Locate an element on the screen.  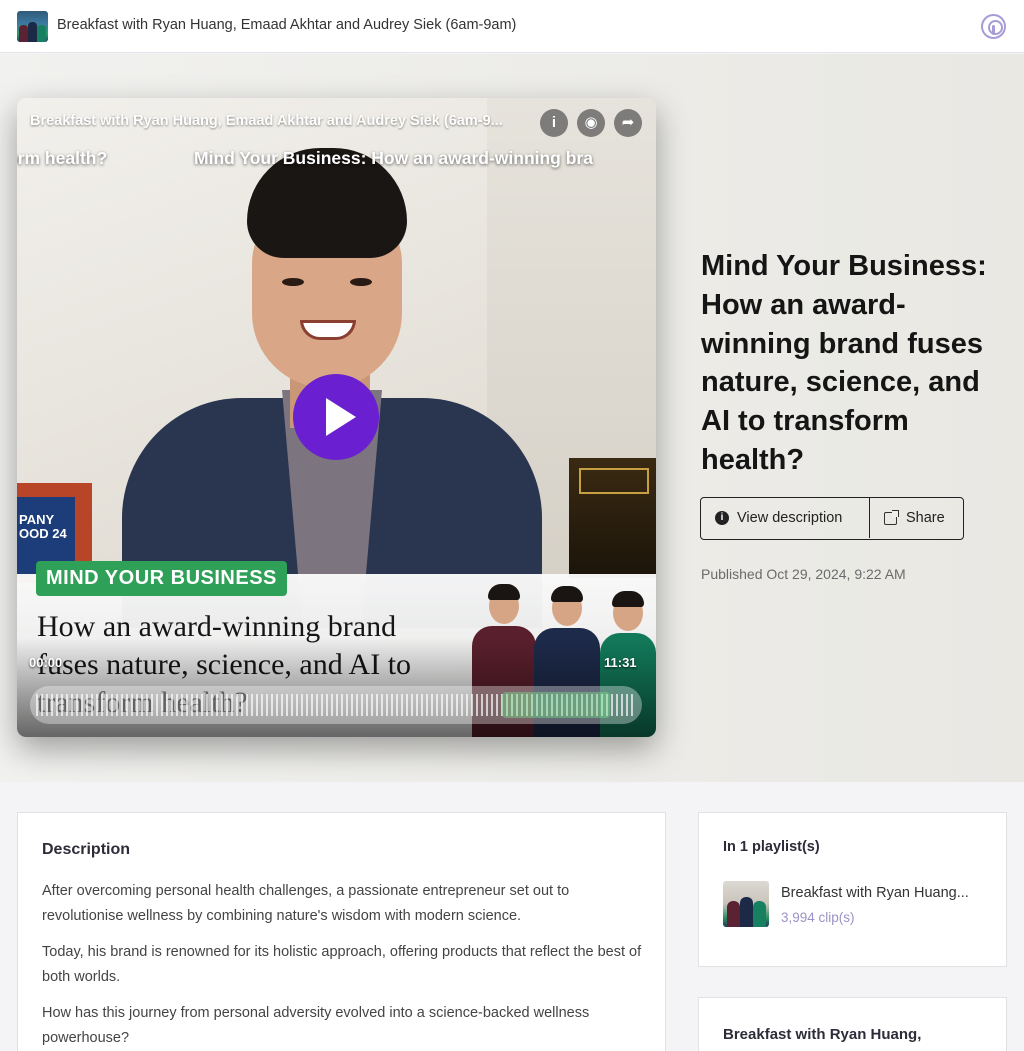
published-date: Published Oct 29, 2024, 9:22 AM is located at coordinates (803, 574).